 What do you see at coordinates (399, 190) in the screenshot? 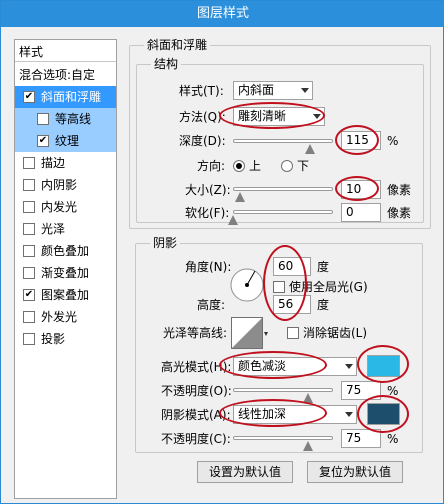
I see `size-unit: 像素` at bounding box center [399, 190].